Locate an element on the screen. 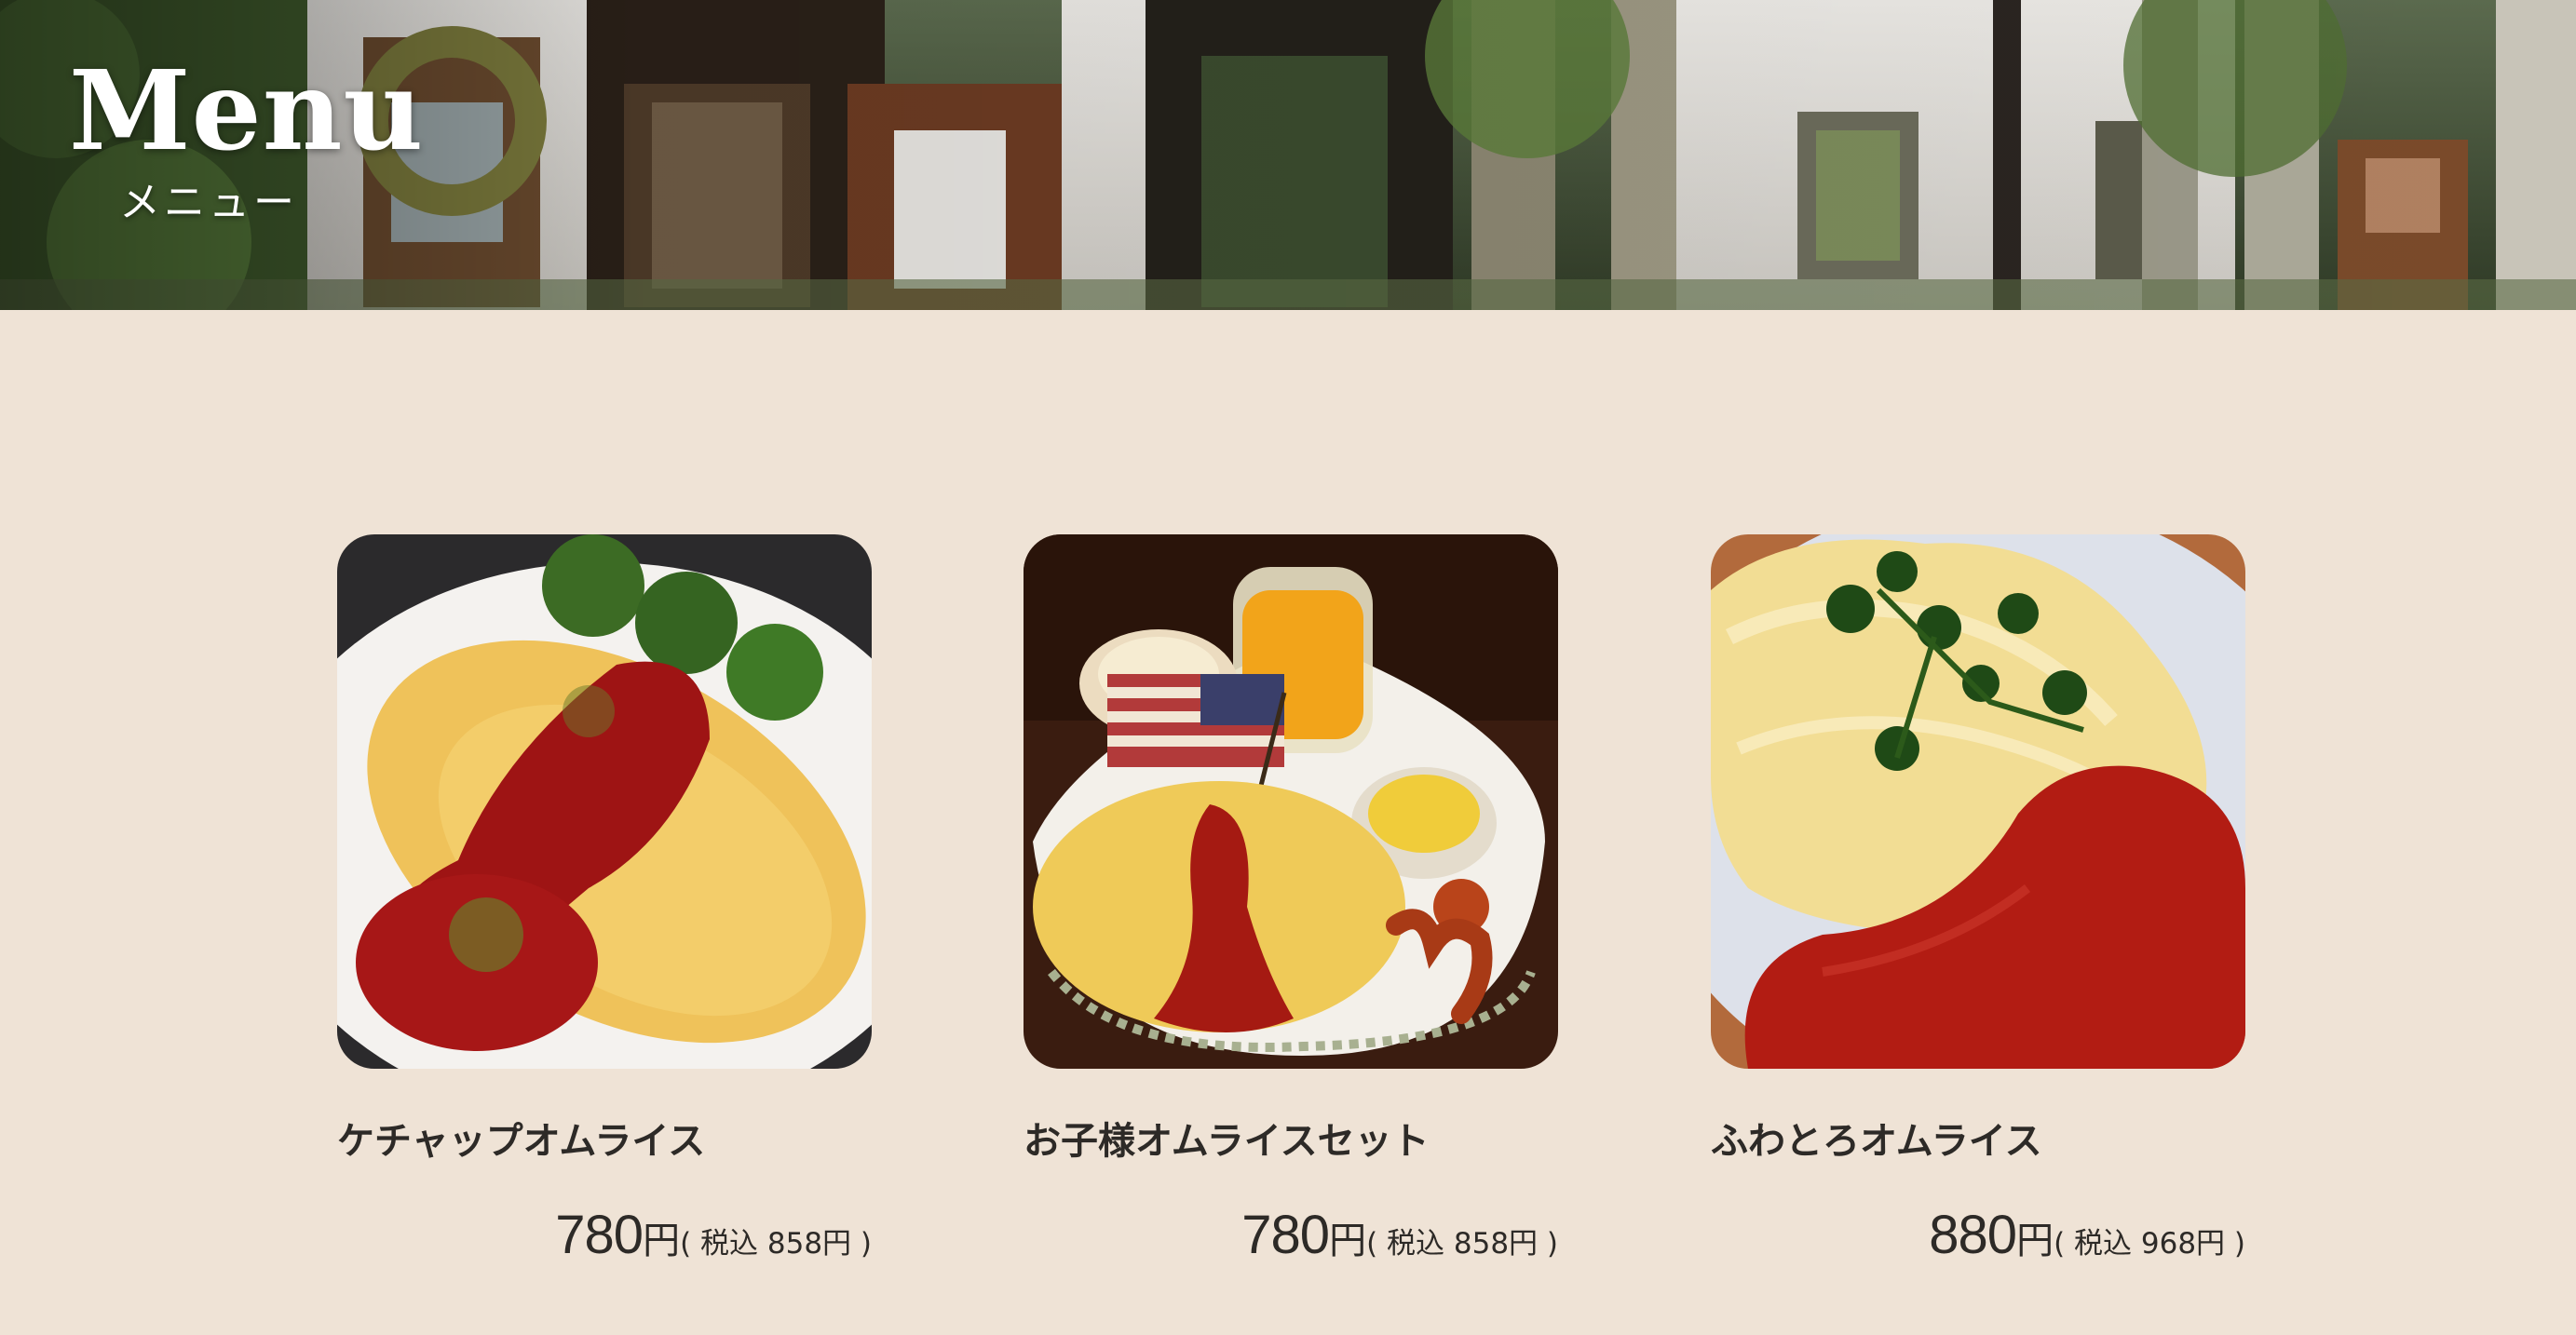 This screenshot has height=1335, width=2576. menu-item-ketchup-omurice: ケチャップオムライス 780円( 税込 858円 ) is located at coordinates (604, 898).